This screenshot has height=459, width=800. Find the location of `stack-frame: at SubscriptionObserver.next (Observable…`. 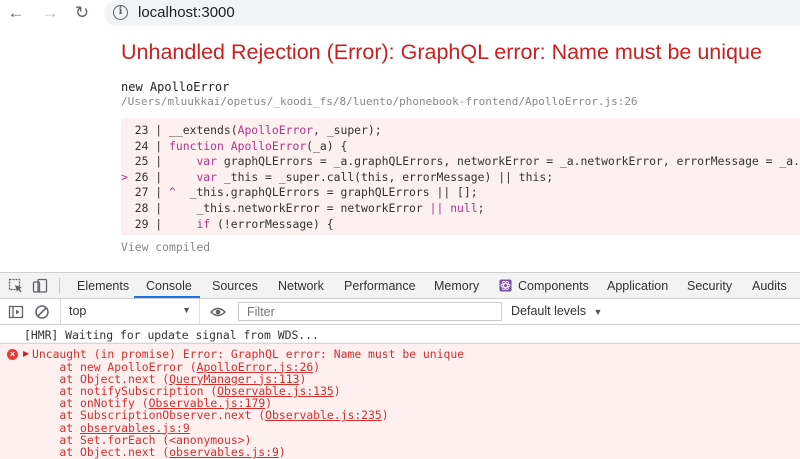

stack-frame: at SubscriptionObserver.next (Observable… is located at coordinates (210, 415).